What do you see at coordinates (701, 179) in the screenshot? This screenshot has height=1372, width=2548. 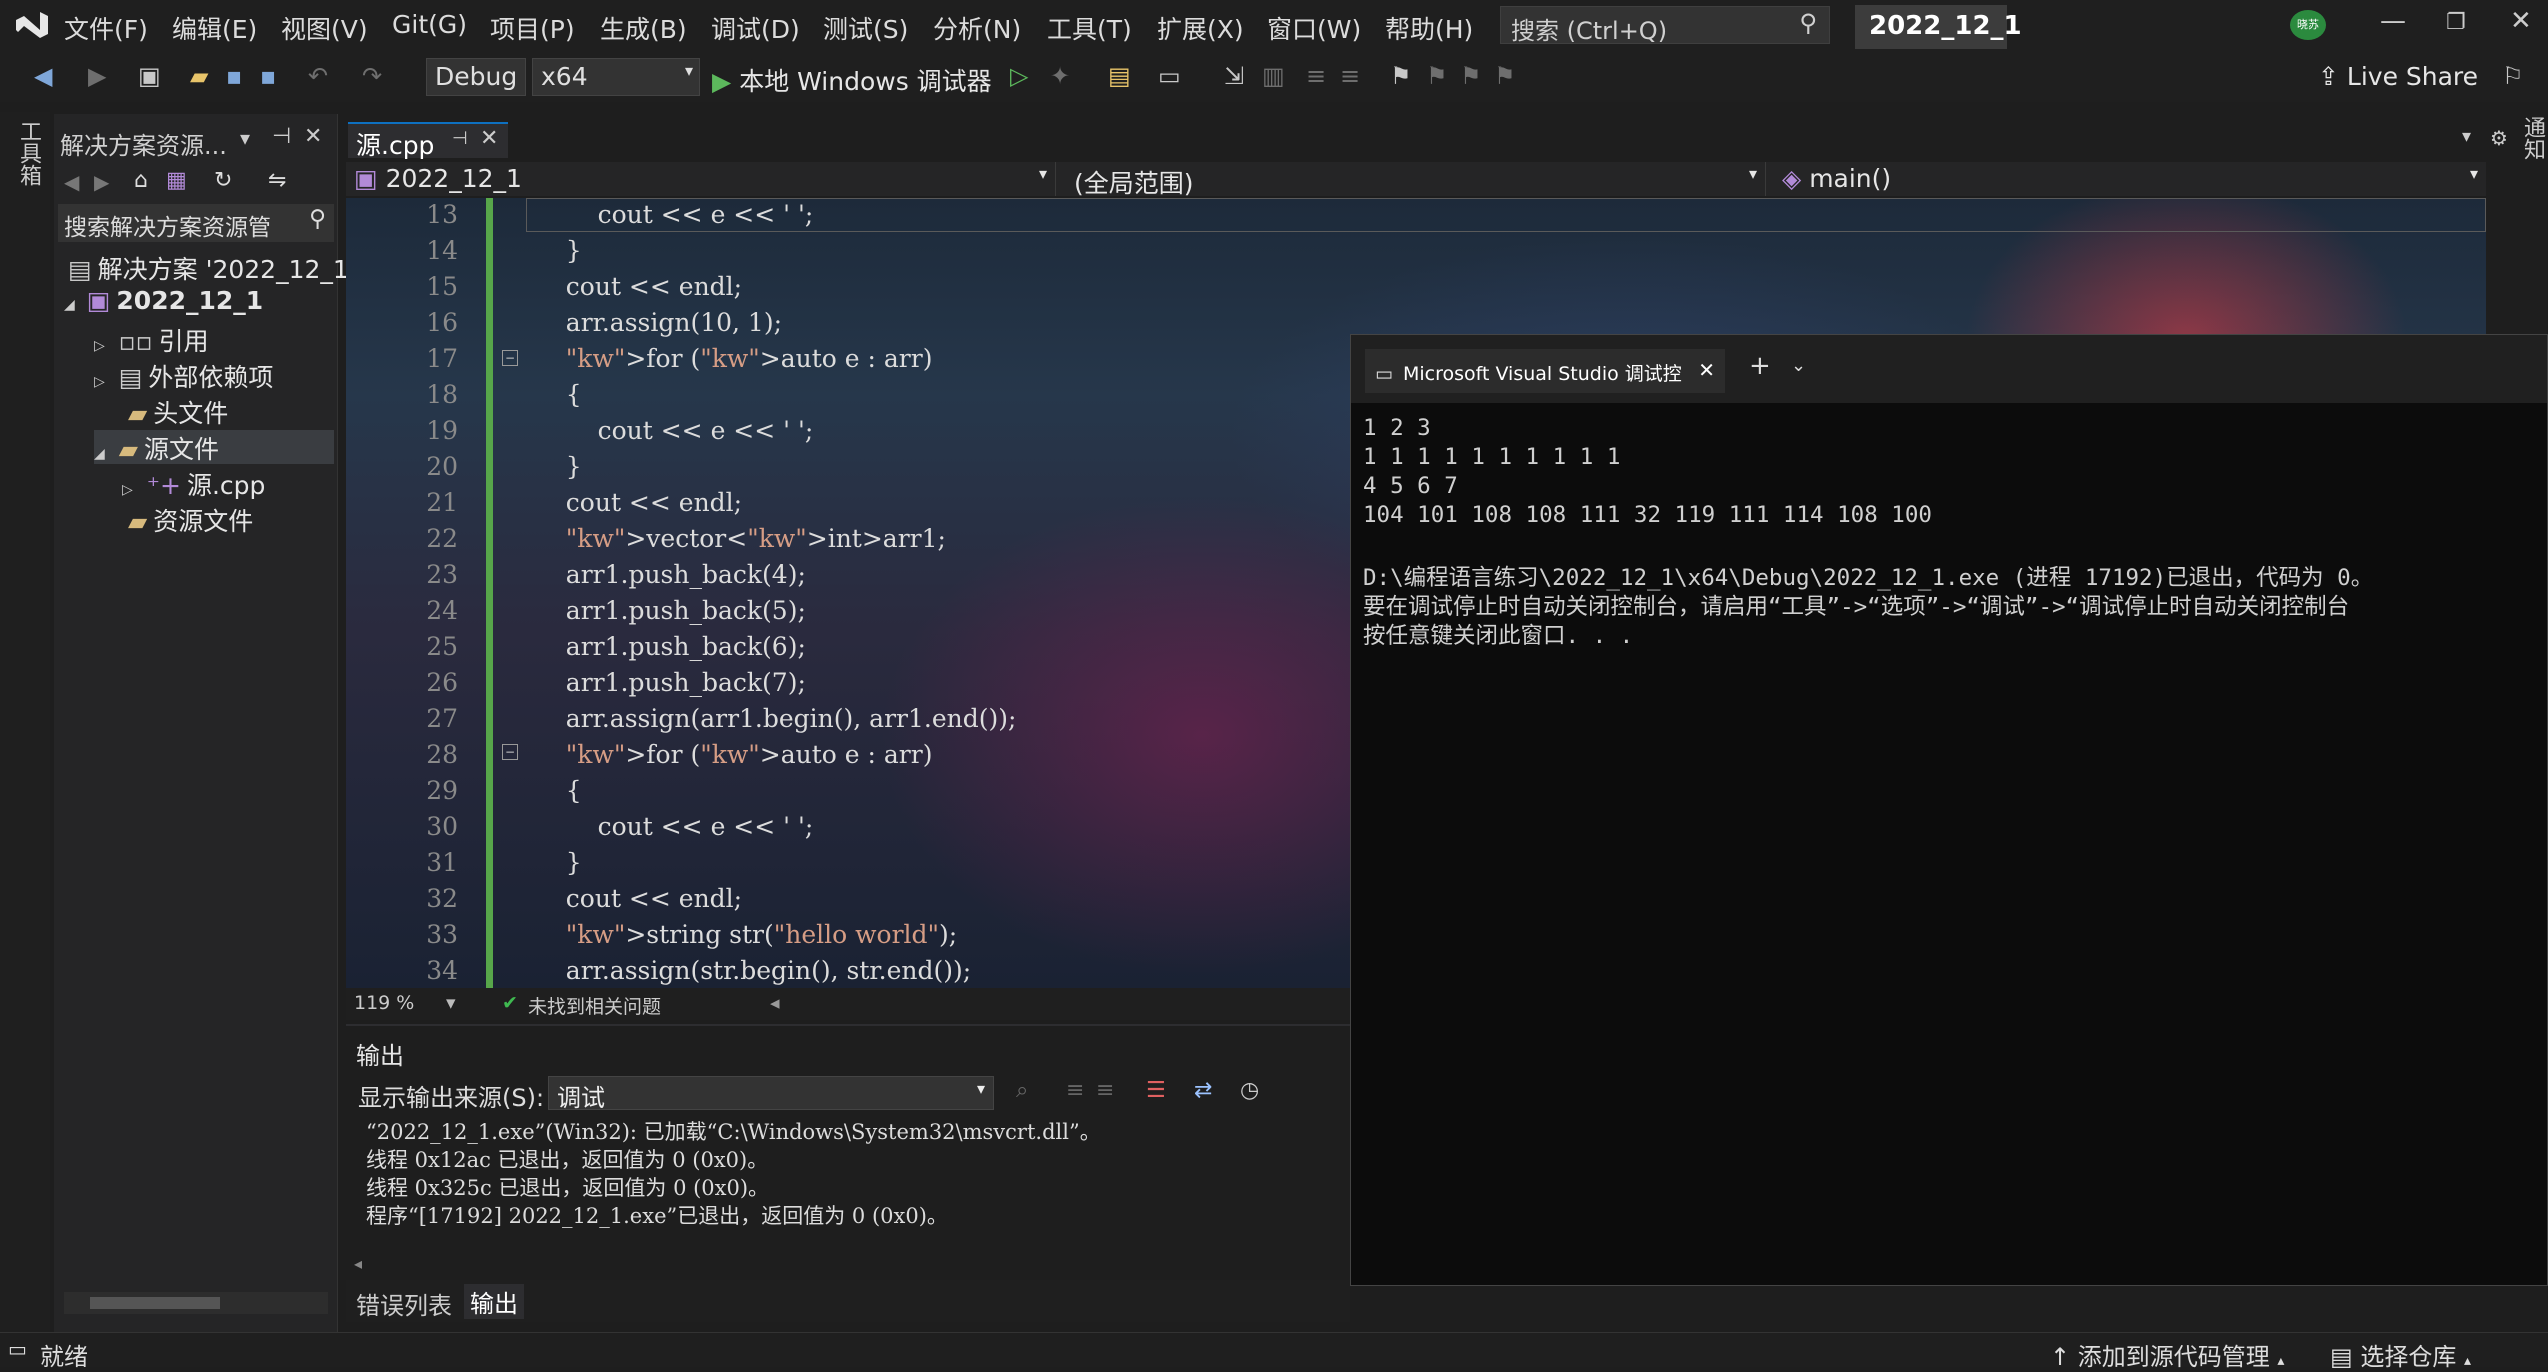 I see `nav-project-select: ▣ 2022_12_1 ▾` at bounding box center [701, 179].